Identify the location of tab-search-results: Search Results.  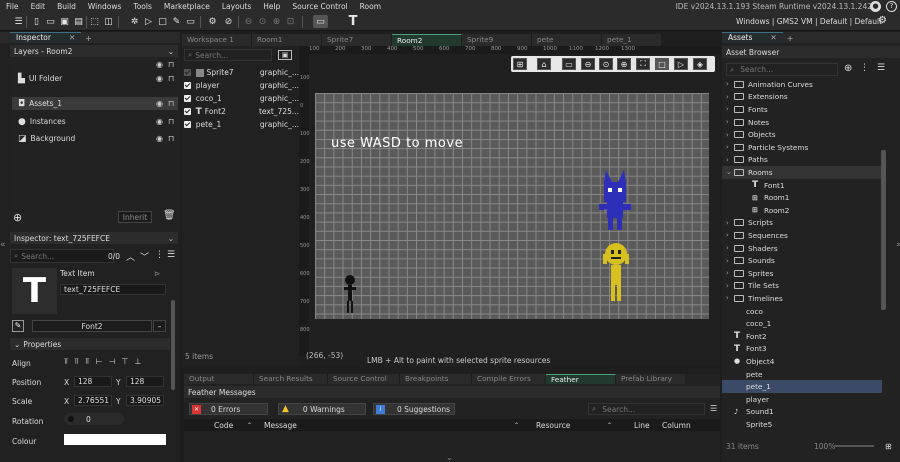
(291, 379).